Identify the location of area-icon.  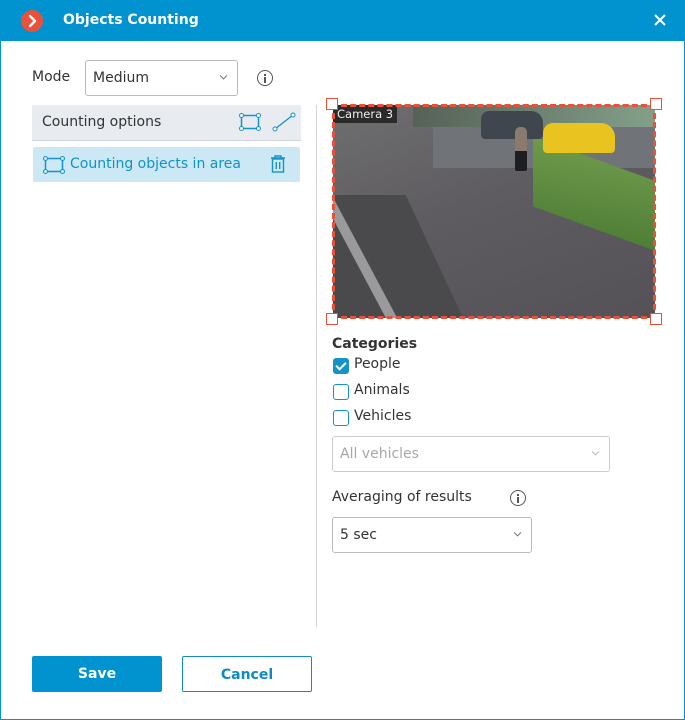
(54, 165).